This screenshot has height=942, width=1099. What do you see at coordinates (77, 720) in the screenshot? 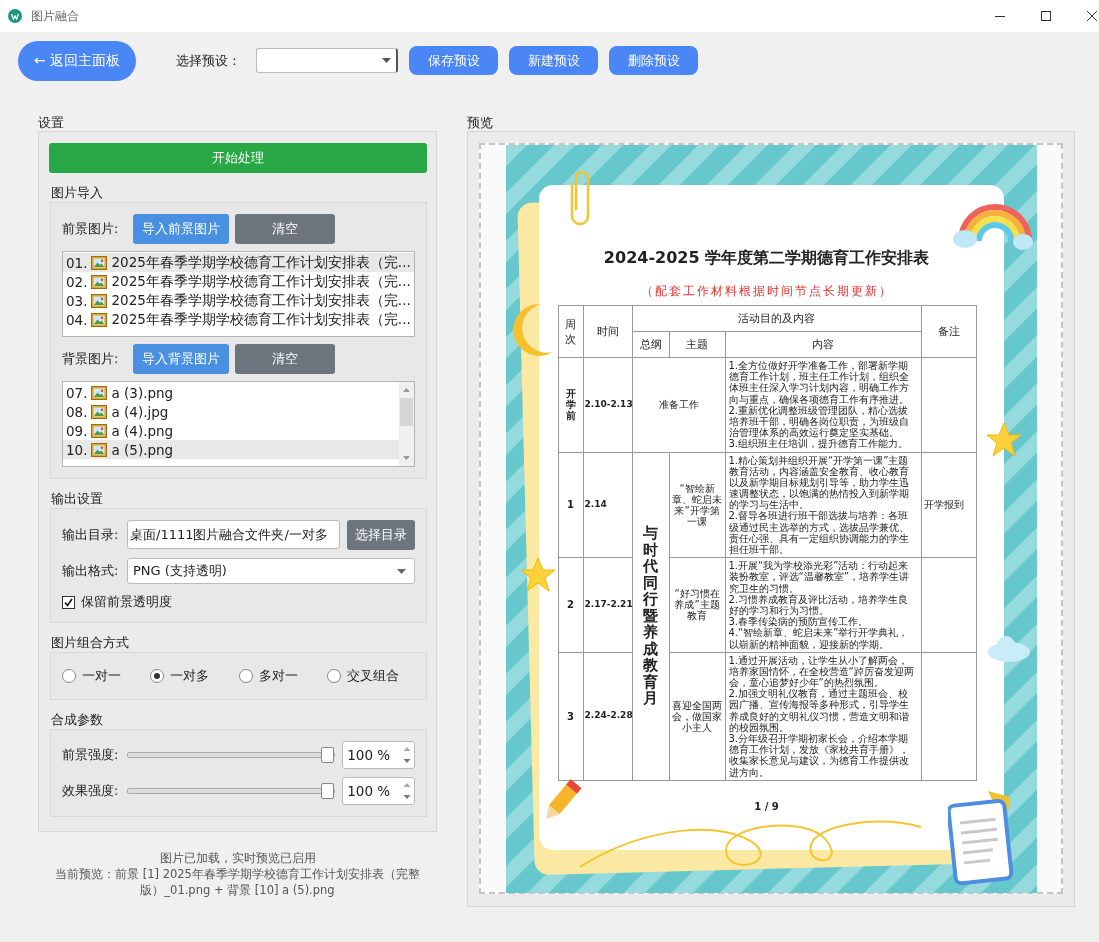
I see `group-title: 合成参数` at bounding box center [77, 720].